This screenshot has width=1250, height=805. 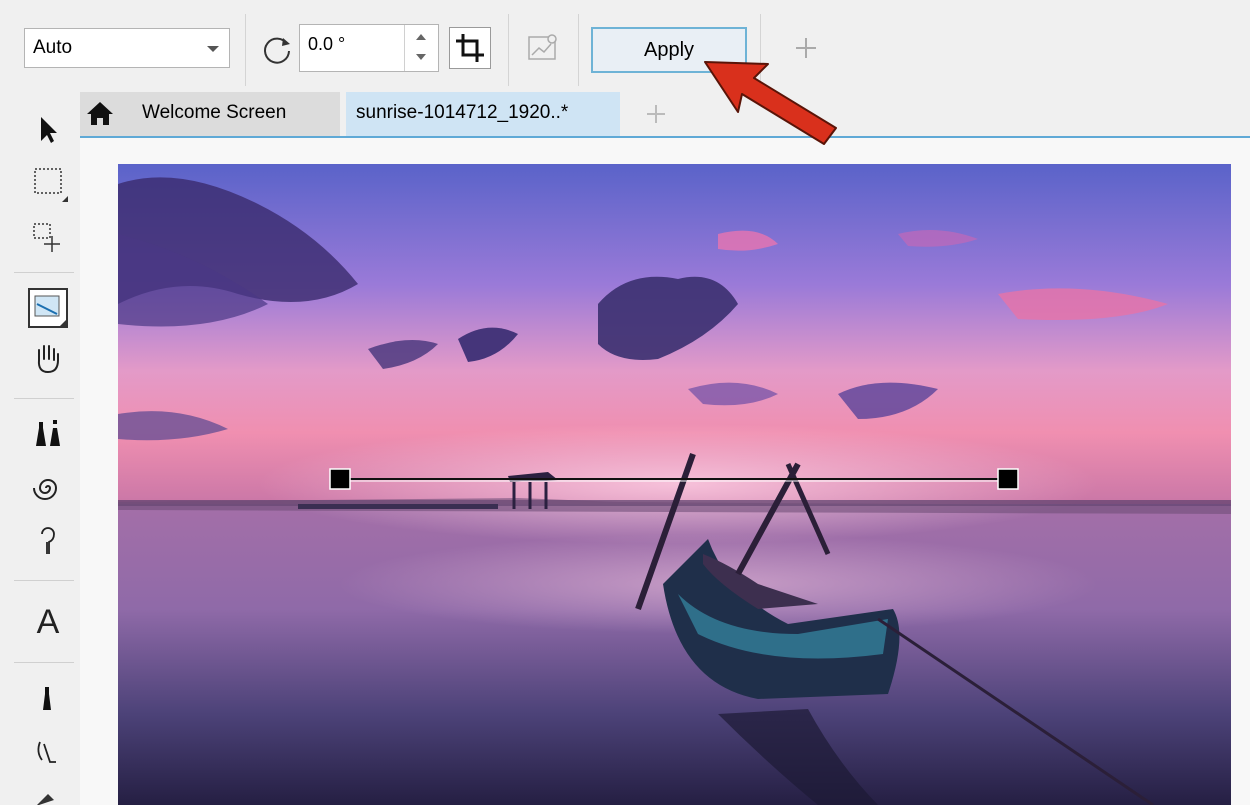 What do you see at coordinates (48, 698) in the screenshot?
I see `paint-tool-icon` at bounding box center [48, 698].